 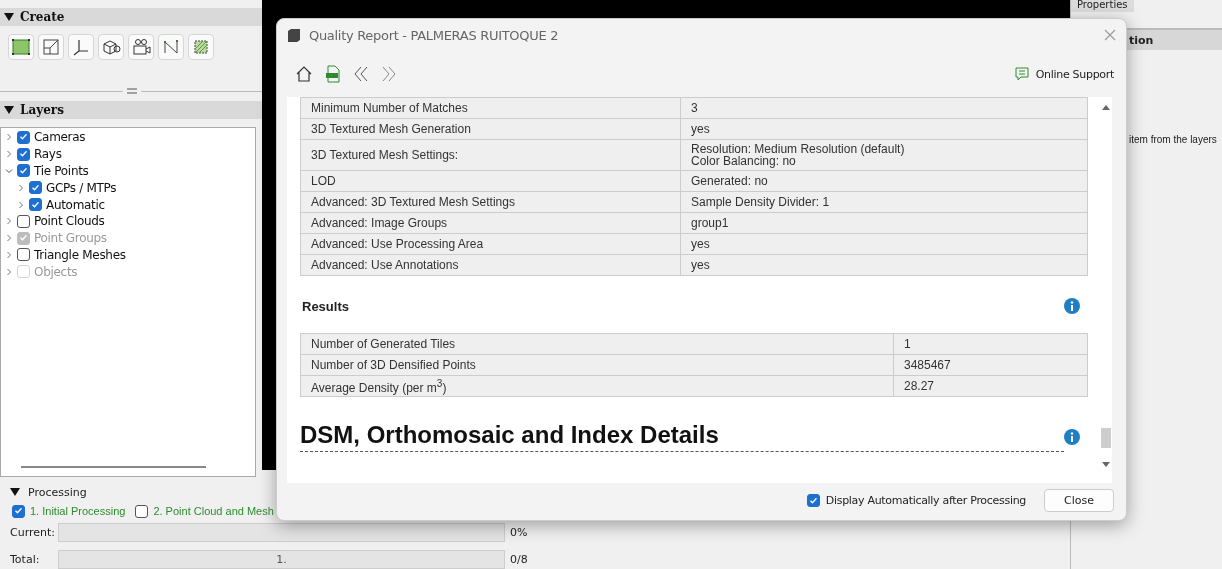 I want to click on table-cell: Number of 3D Densified Points, so click(x=597, y=365).